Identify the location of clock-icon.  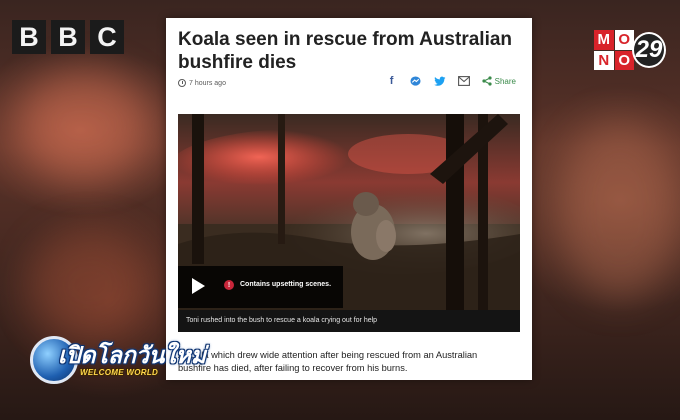
(182, 83).